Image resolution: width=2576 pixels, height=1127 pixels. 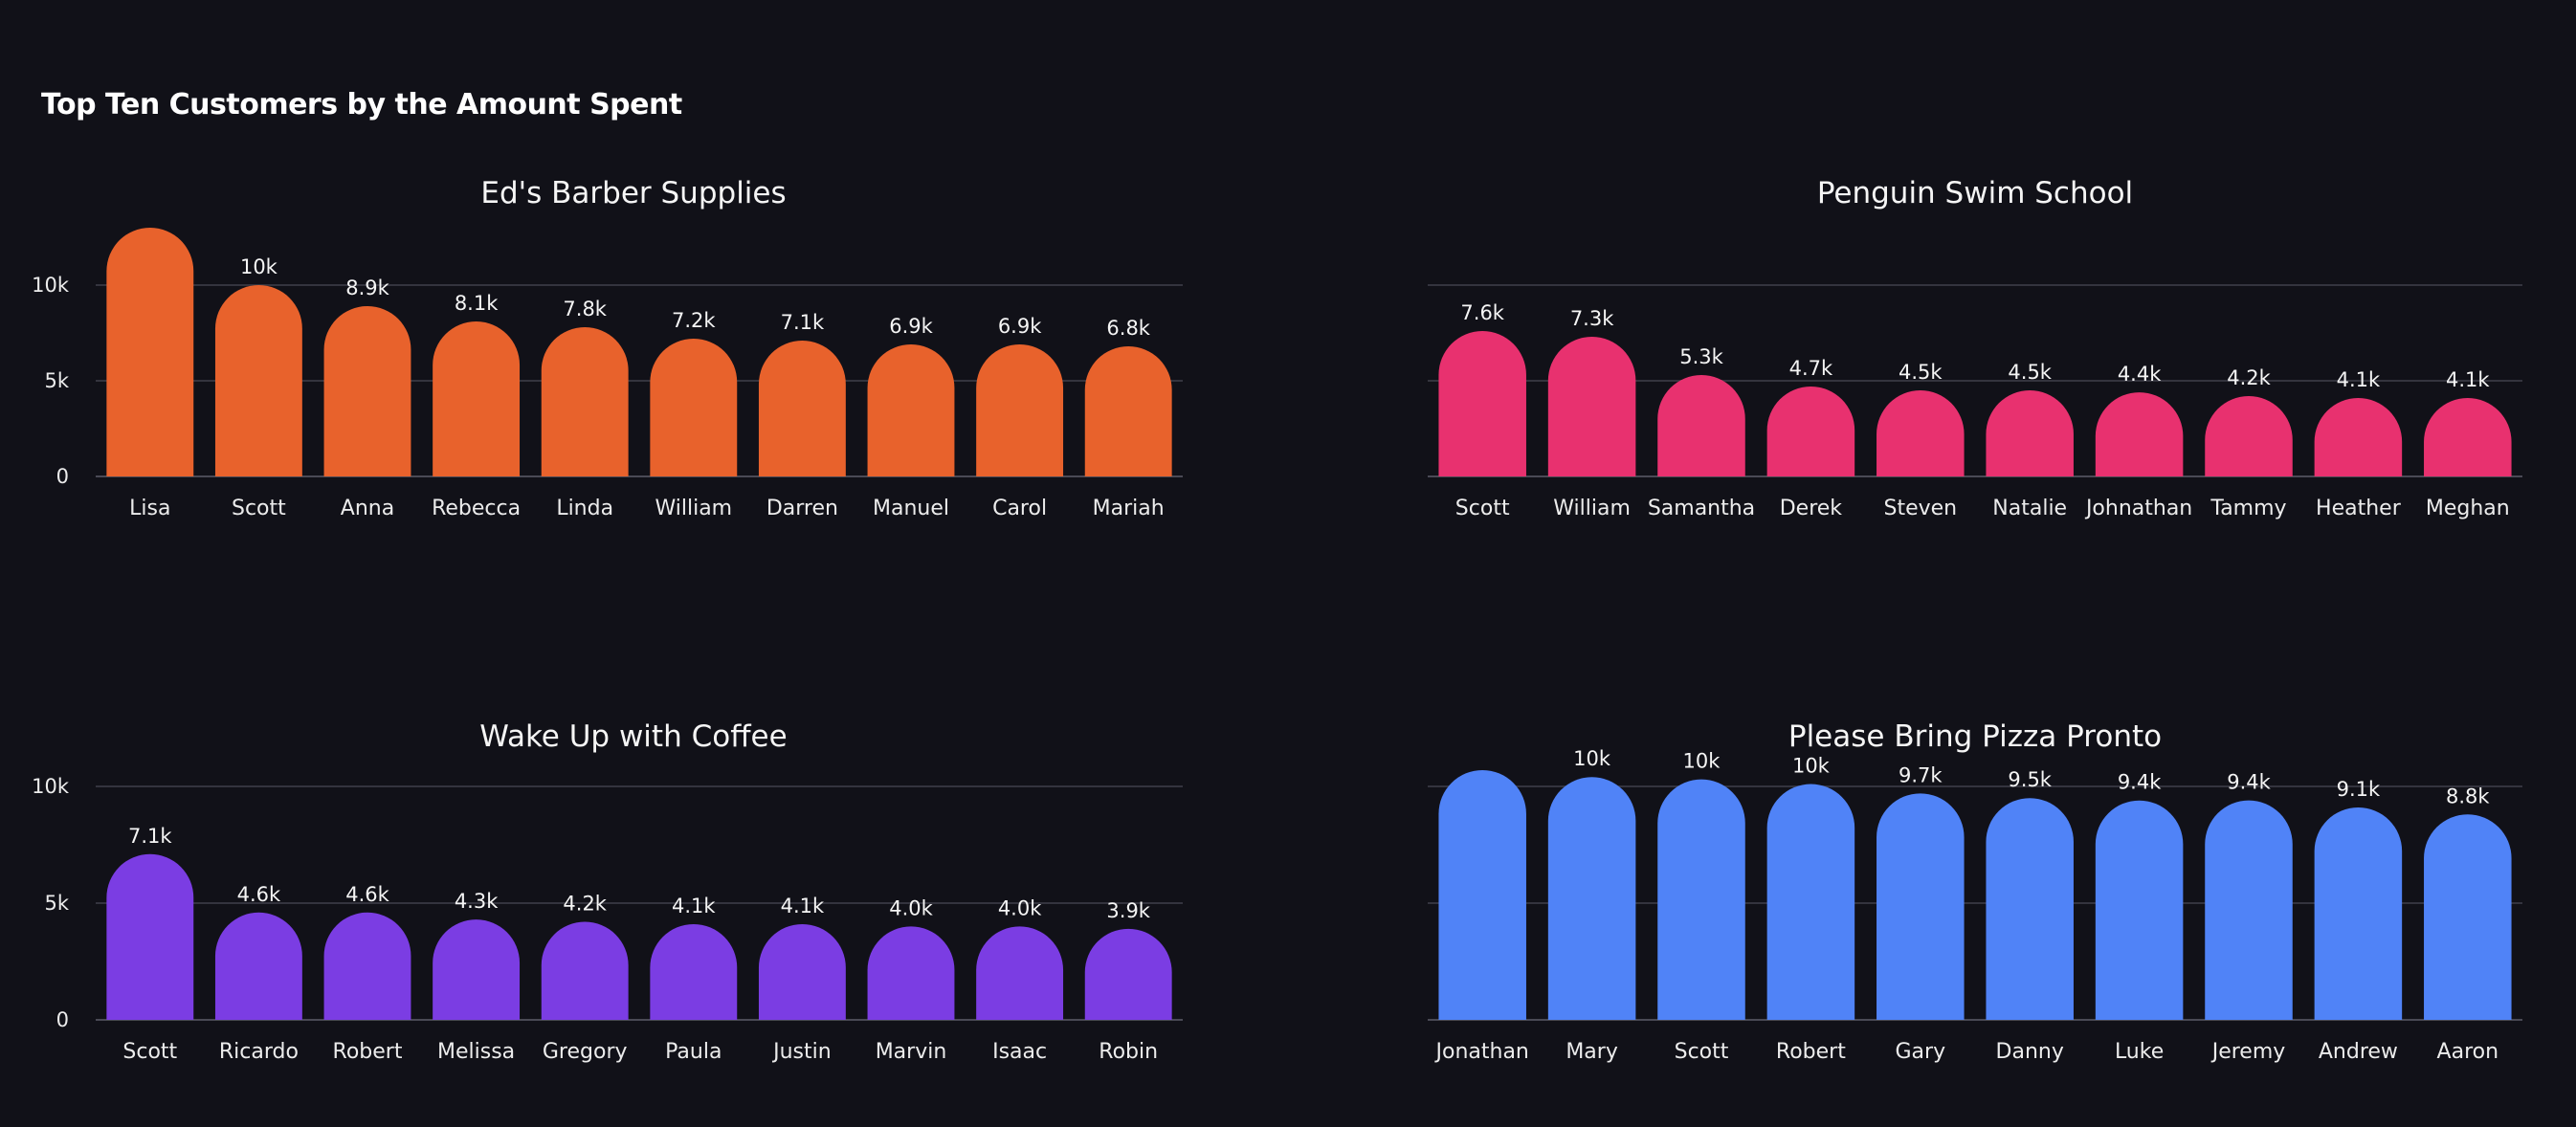 I want to click on x-tick-label: Robert, so click(x=368, y=1052).